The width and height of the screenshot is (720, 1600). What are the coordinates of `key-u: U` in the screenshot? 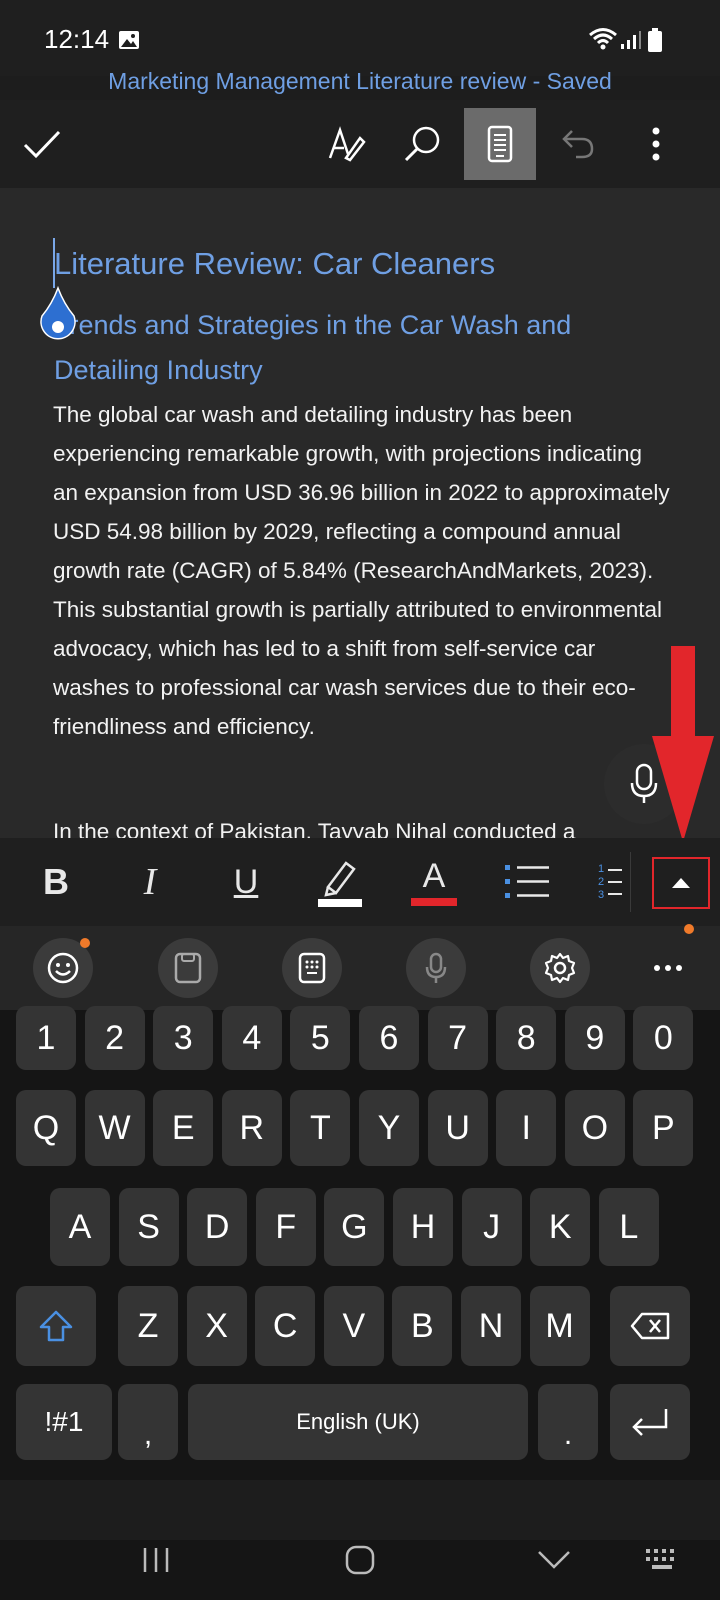 It's located at (457, 1128).